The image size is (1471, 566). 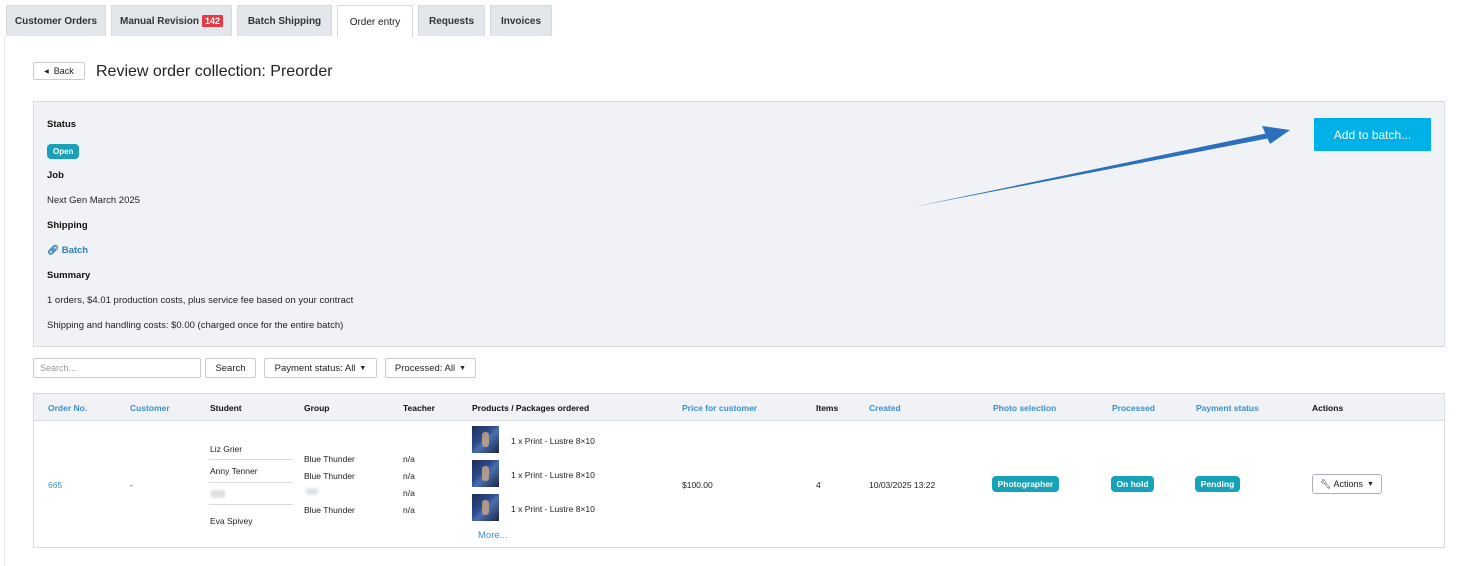 I want to click on col-customer: Customer, so click(x=150, y=408).